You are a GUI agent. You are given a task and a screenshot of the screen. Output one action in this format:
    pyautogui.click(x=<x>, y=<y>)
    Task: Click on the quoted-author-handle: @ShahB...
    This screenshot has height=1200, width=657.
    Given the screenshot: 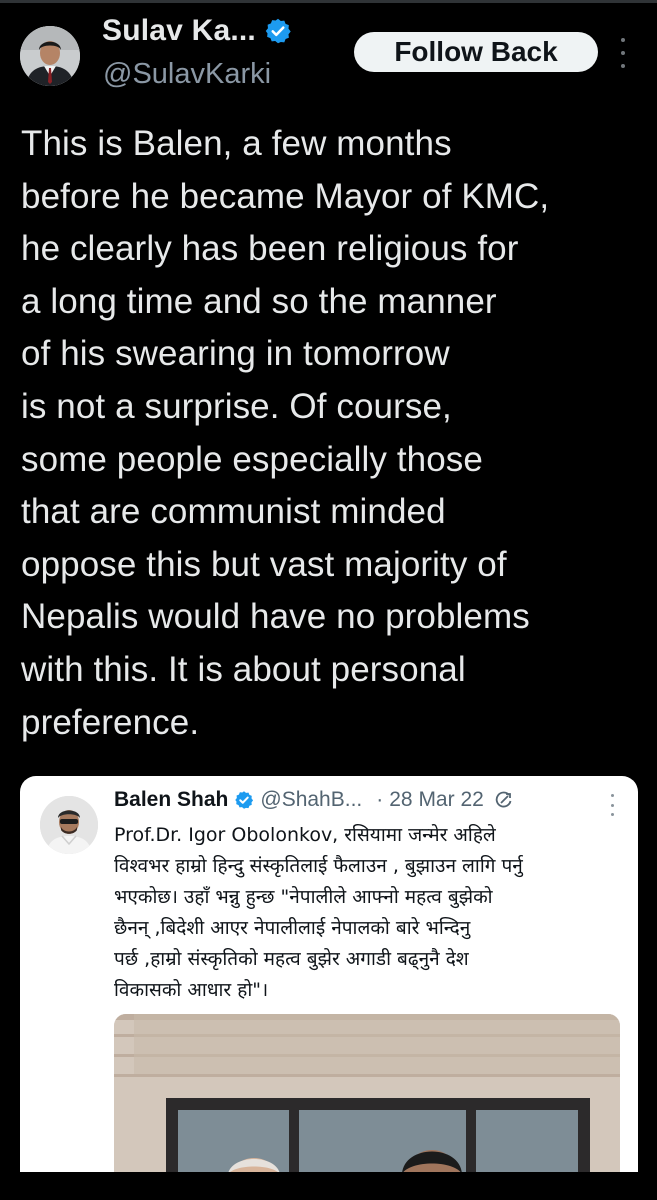 What is the action you would take?
    pyautogui.click(x=311, y=800)
    